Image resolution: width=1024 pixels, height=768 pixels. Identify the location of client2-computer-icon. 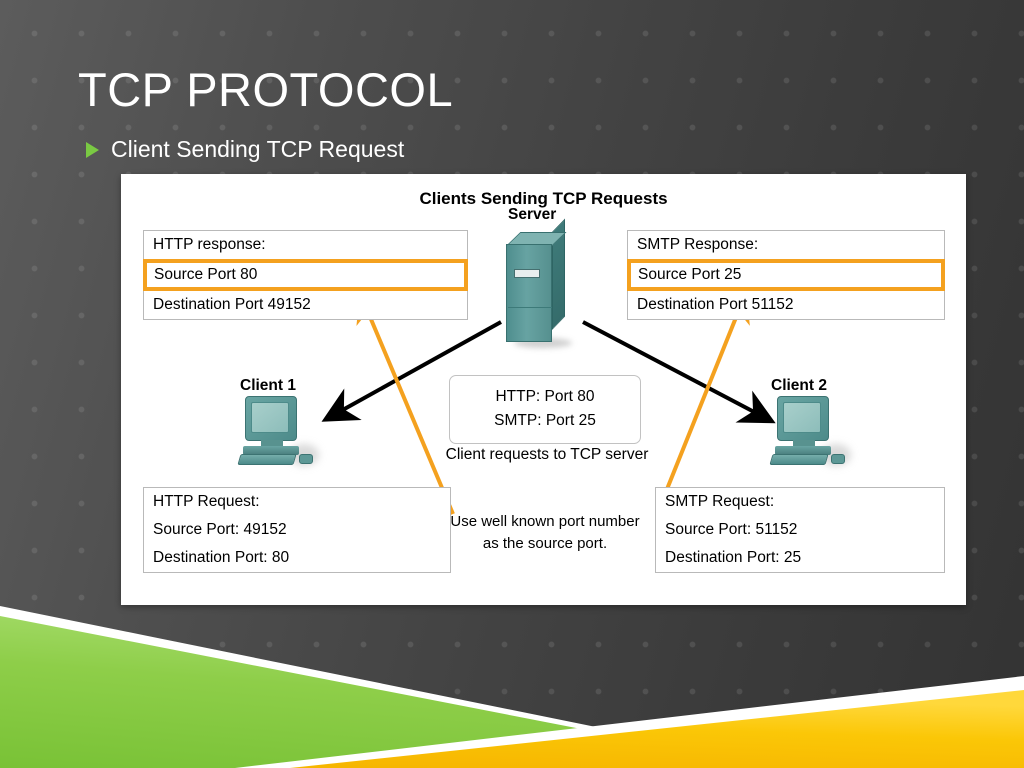
(810, 434).